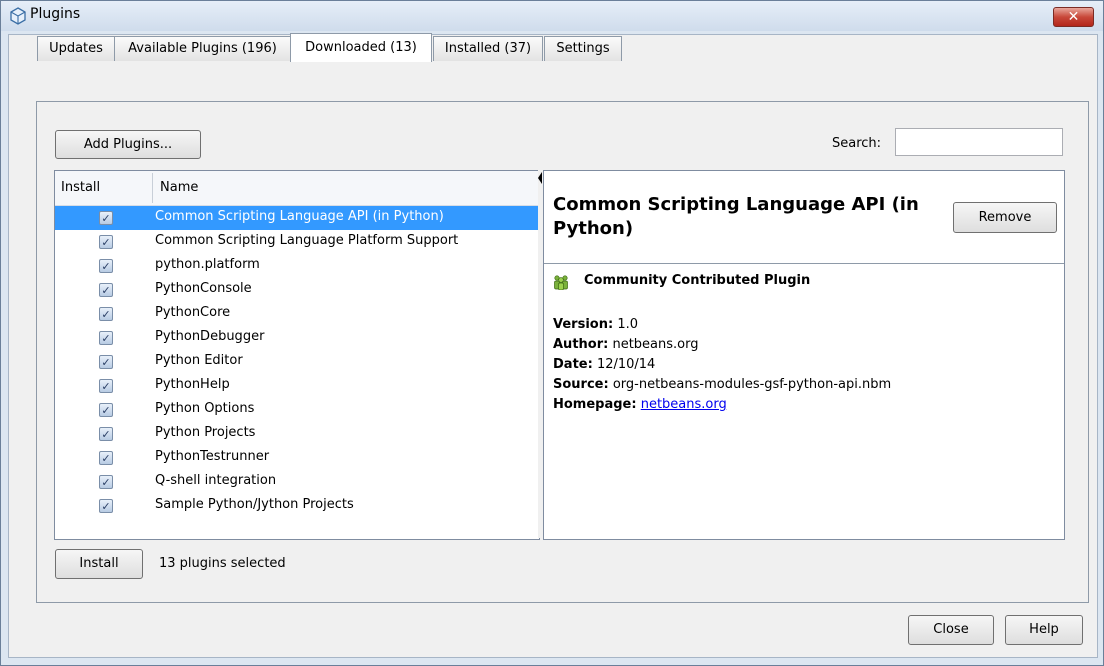 This screenshot has height=666, width=1104. I want to click on window-title: Plugins, so click(55, 14).